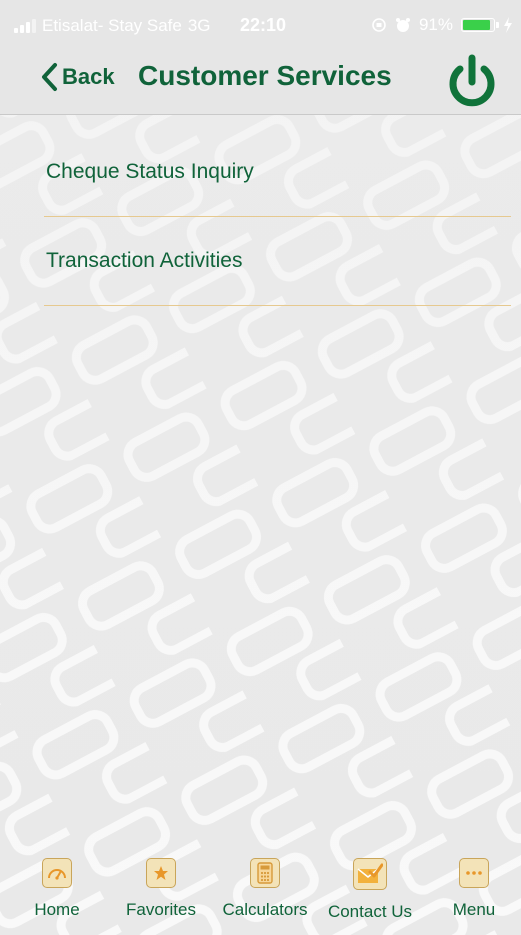 This screenshot has width=521, height=935. What do you see at coordinates (161, 889) in the screenshot?
I see `tab-favorites: Favorites` at bounding box center [161, 889].